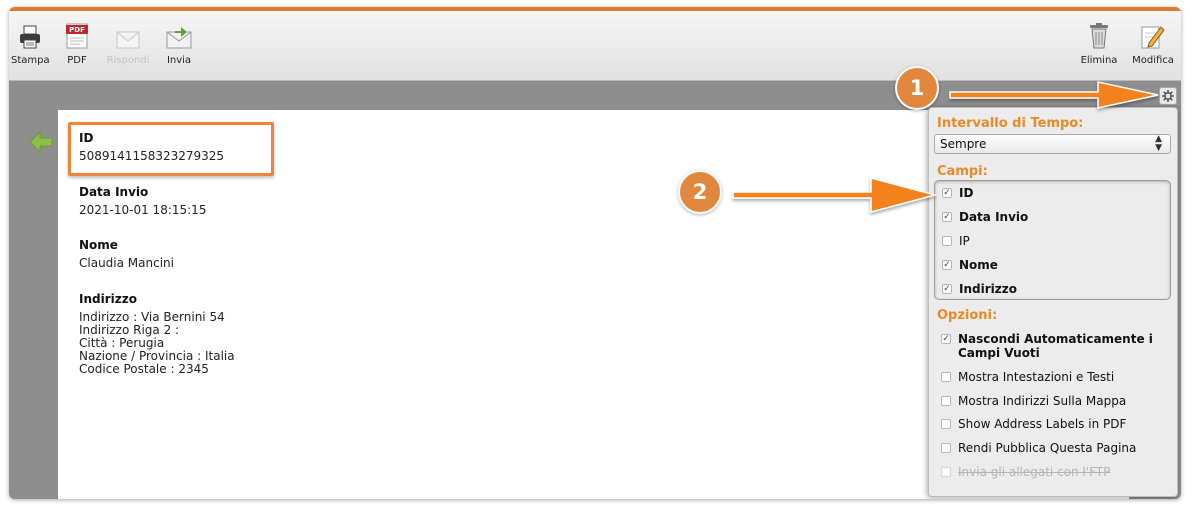 Image resolution: width=1190 pixels, height=509 pixels. I want to click on field-data-invio-value: 2021-10-01 18:15:15, so click(143, 210).